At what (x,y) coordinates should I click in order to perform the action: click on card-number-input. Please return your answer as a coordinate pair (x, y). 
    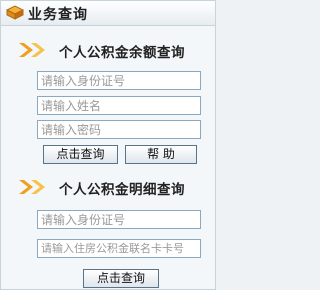
    Looking at the image, I should click on (119, 248).